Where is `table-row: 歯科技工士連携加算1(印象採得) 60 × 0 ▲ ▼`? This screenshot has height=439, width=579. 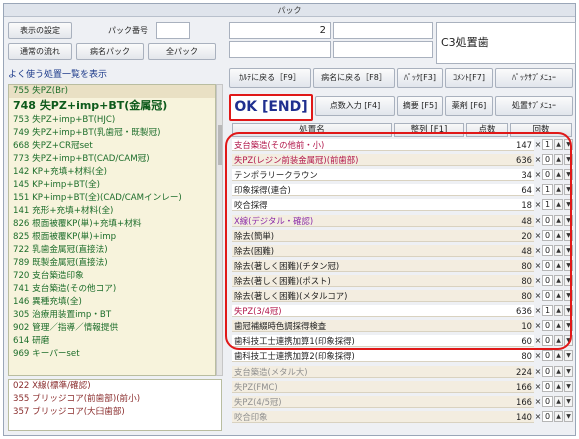
table-row: 歯科技工士連携加算1(印象採得) 60 × 0 ▲ ▼ is located at coordinates (402, 341).